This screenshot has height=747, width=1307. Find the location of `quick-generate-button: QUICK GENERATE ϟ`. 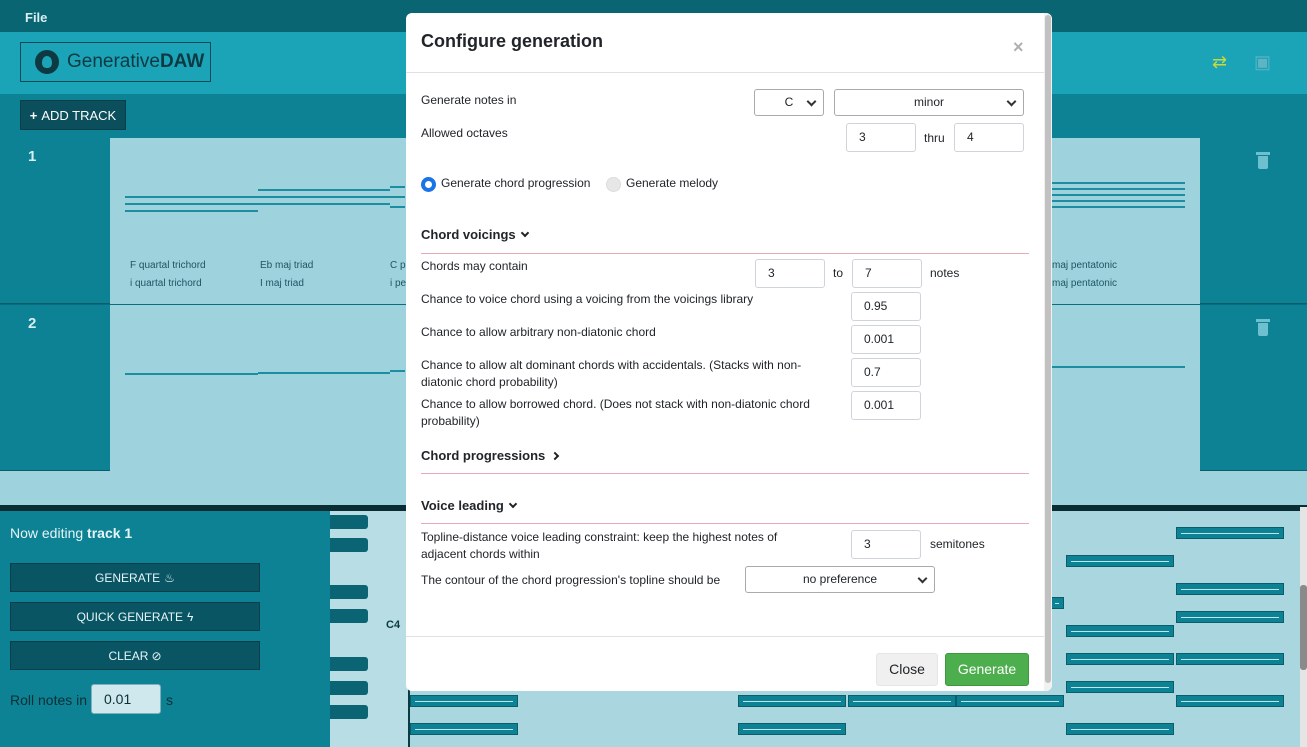

quick-generate-button: QUICK GENERATE ϟ is located at coordinates (135, 616).